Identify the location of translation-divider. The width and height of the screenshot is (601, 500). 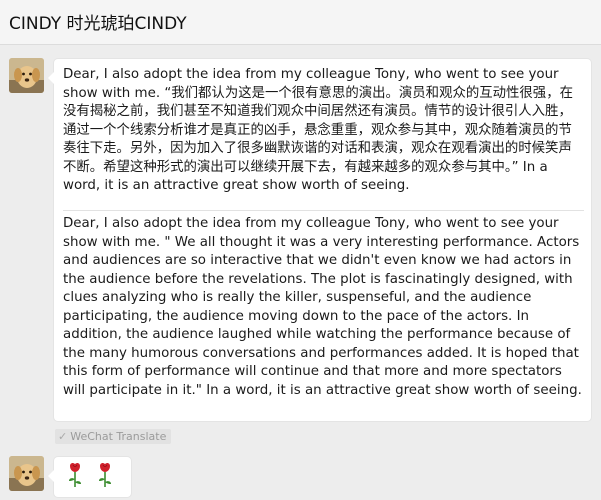
(323, 210).